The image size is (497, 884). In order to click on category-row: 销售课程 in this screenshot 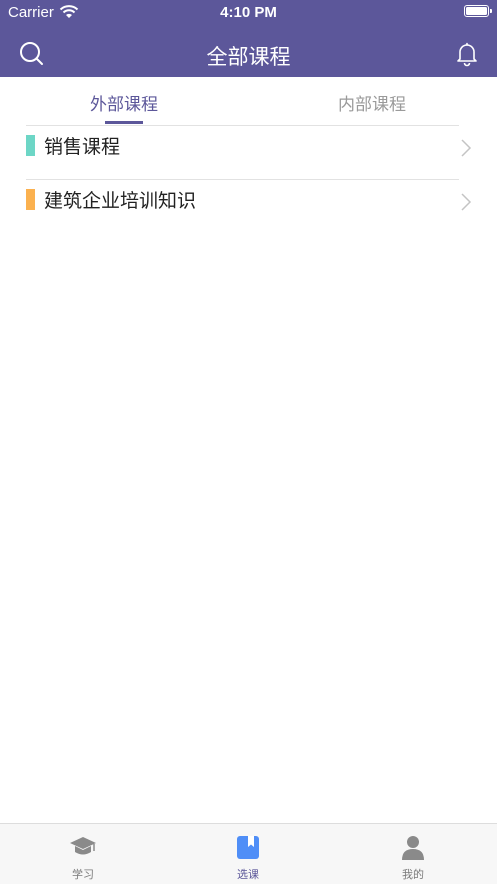, I will do `click(249, 149)`.